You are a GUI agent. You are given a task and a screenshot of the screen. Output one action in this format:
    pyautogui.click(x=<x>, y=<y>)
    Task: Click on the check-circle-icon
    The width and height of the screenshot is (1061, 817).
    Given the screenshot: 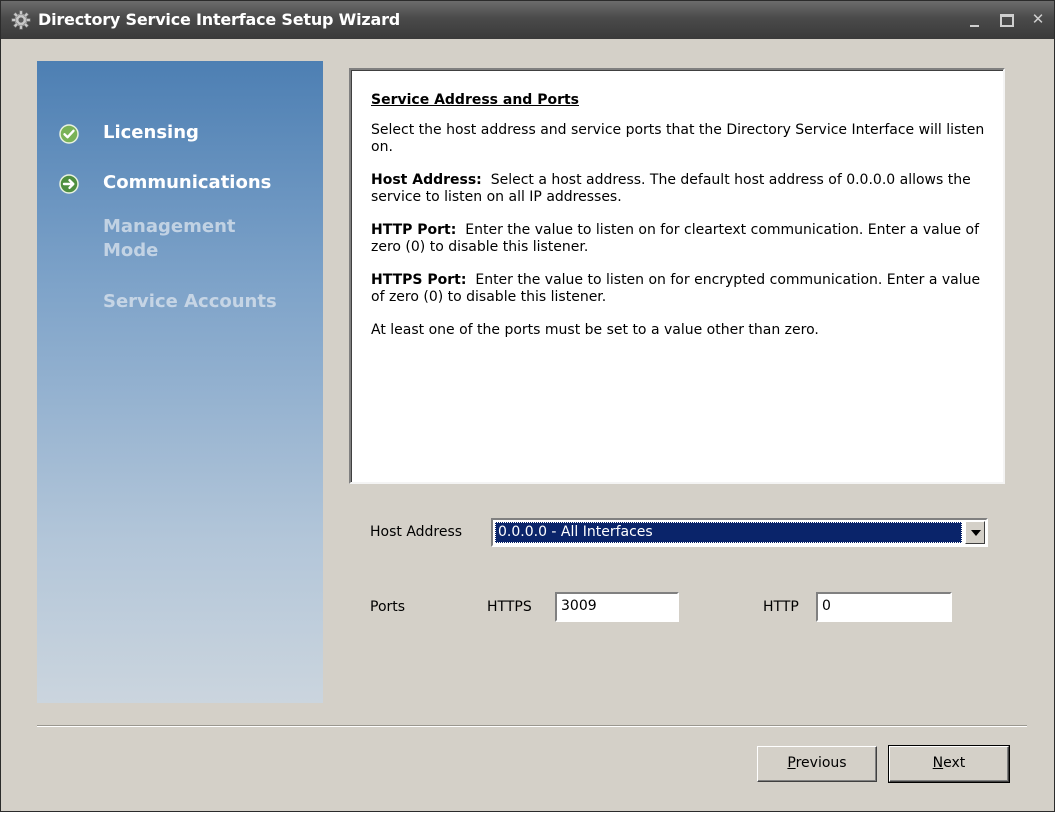 What is the action you would take?
    pyautogui.click(x=69, y=134)
    